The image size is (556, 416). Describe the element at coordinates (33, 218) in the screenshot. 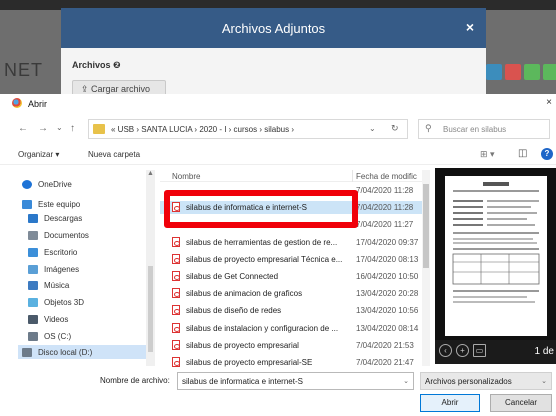

I see `download-icon` at that location.